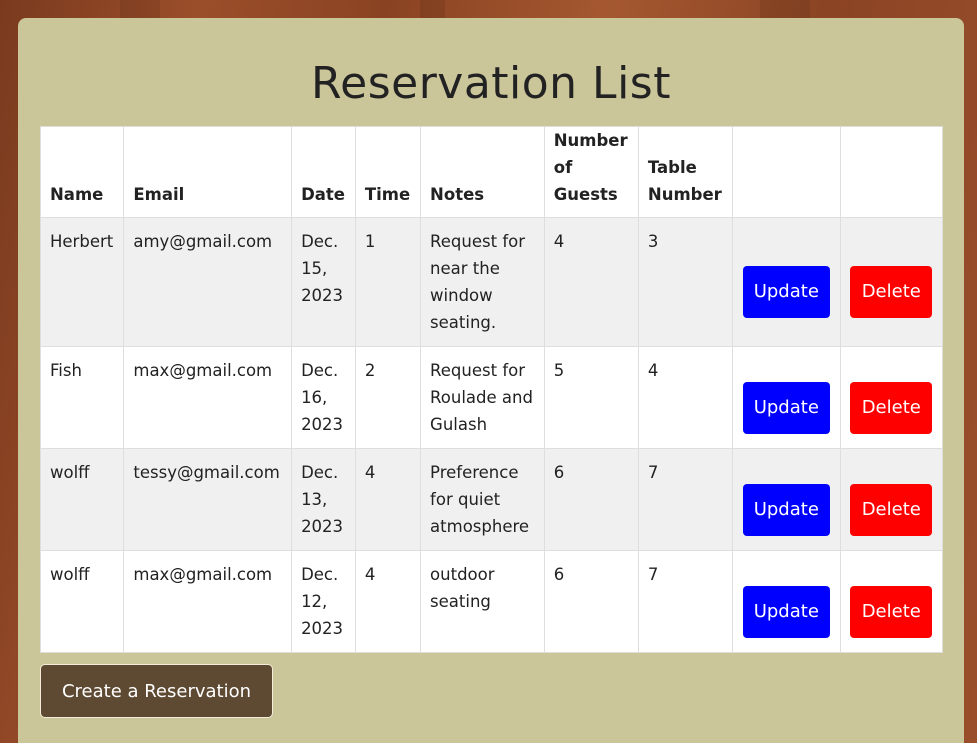 The height and width of the screenshot is (743, 977). What do you see at coordinates (82, 397) in the screenshot?
I see `cell-name: Fish` at bounding box center [82, 397].